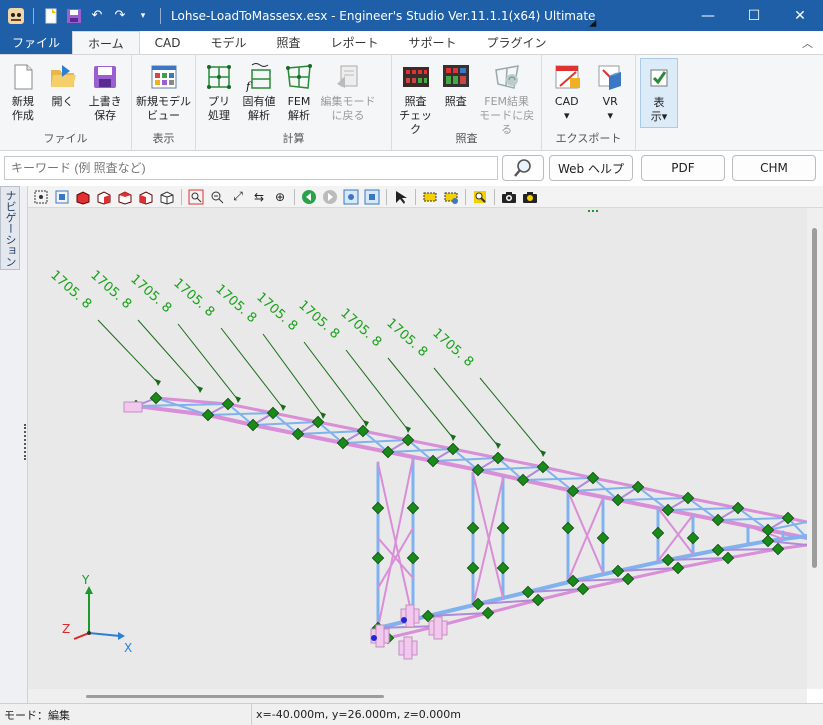 This screenshot has width=823, height=725. I want to click on pdf-button: PDF, so click(683, 168).